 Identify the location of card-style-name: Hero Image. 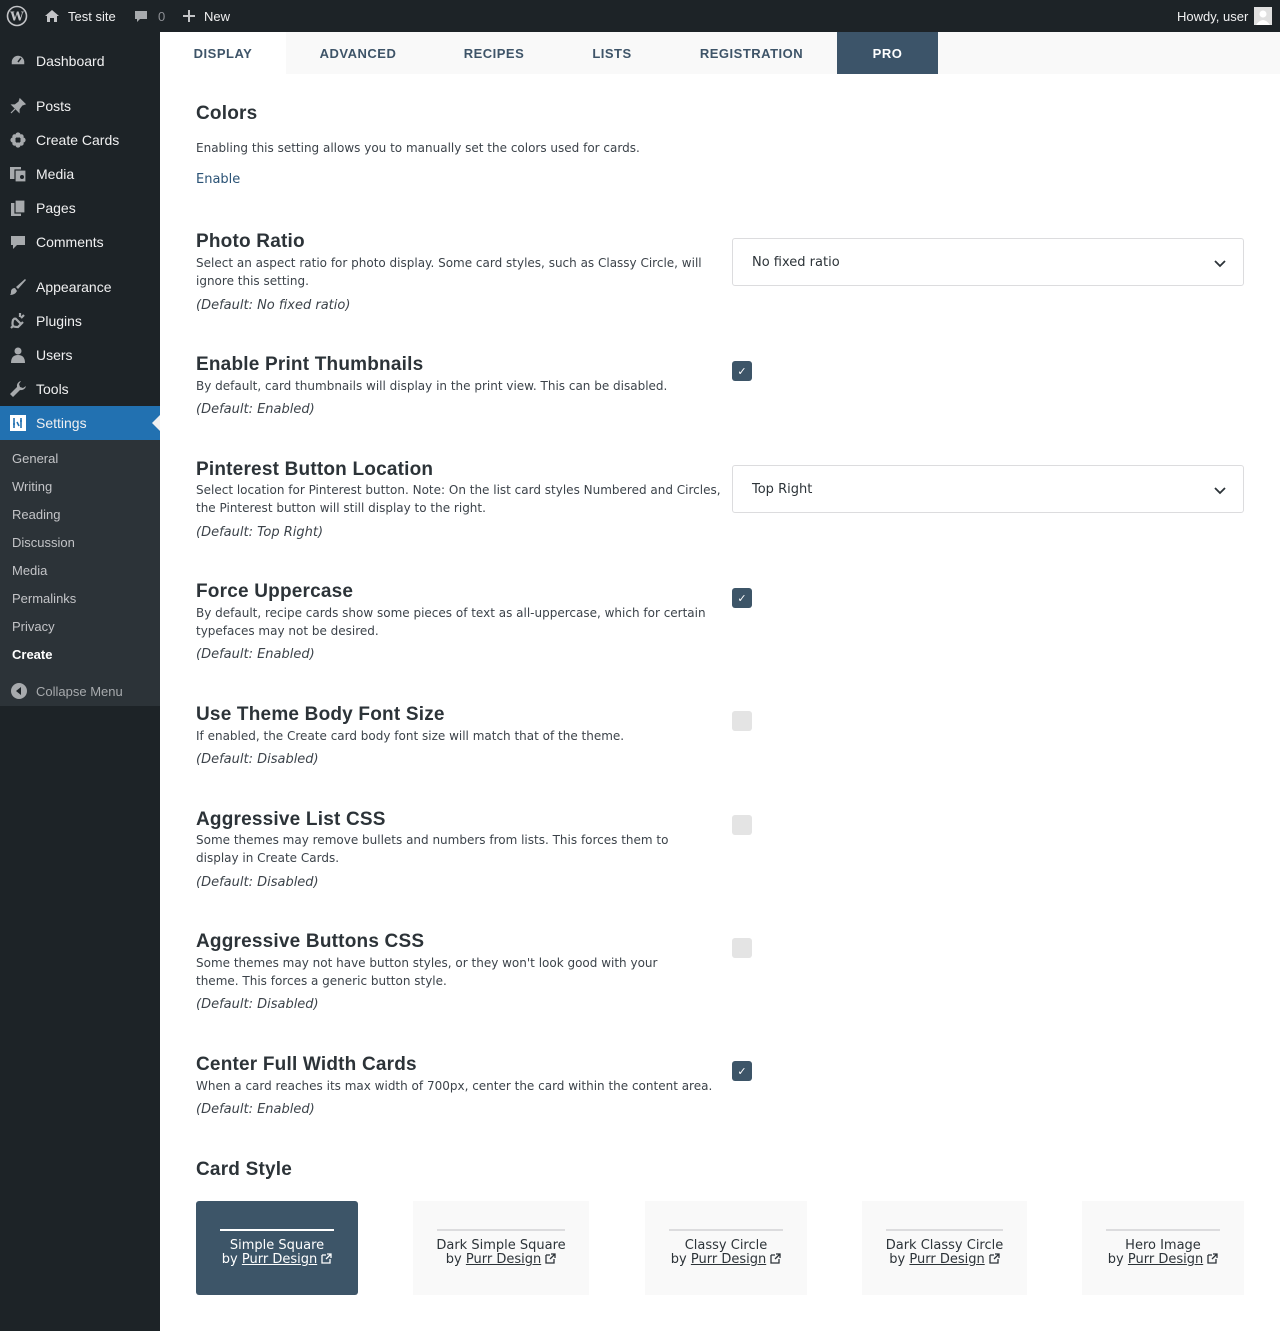
(1163, 1245).